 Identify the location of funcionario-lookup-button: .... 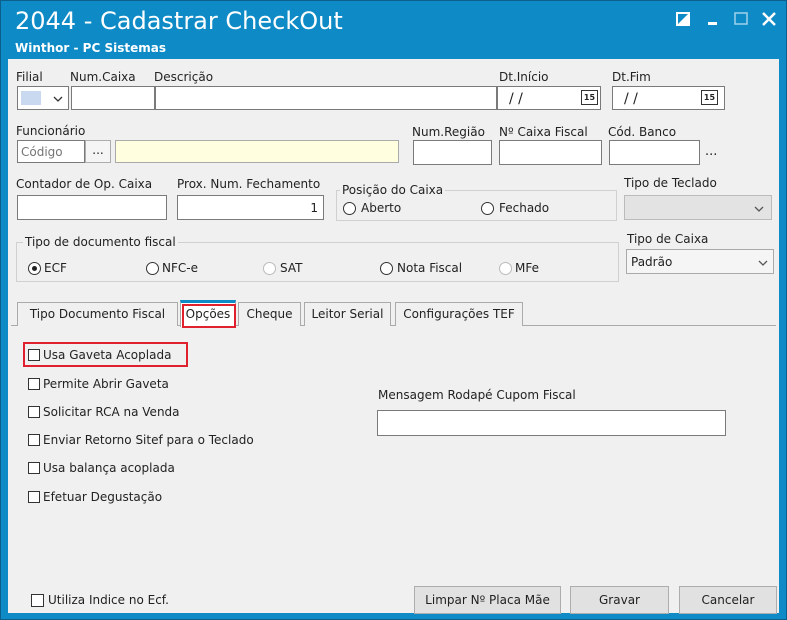
(98, 151).